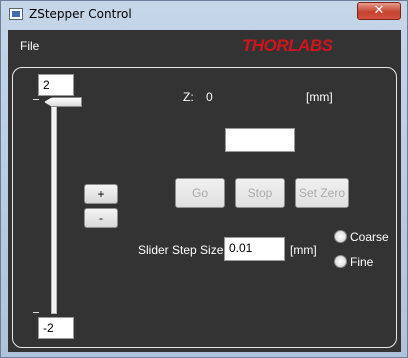 This screenshot has width=408, height=358. I want to click on go-label: Go, so click(199, 193).